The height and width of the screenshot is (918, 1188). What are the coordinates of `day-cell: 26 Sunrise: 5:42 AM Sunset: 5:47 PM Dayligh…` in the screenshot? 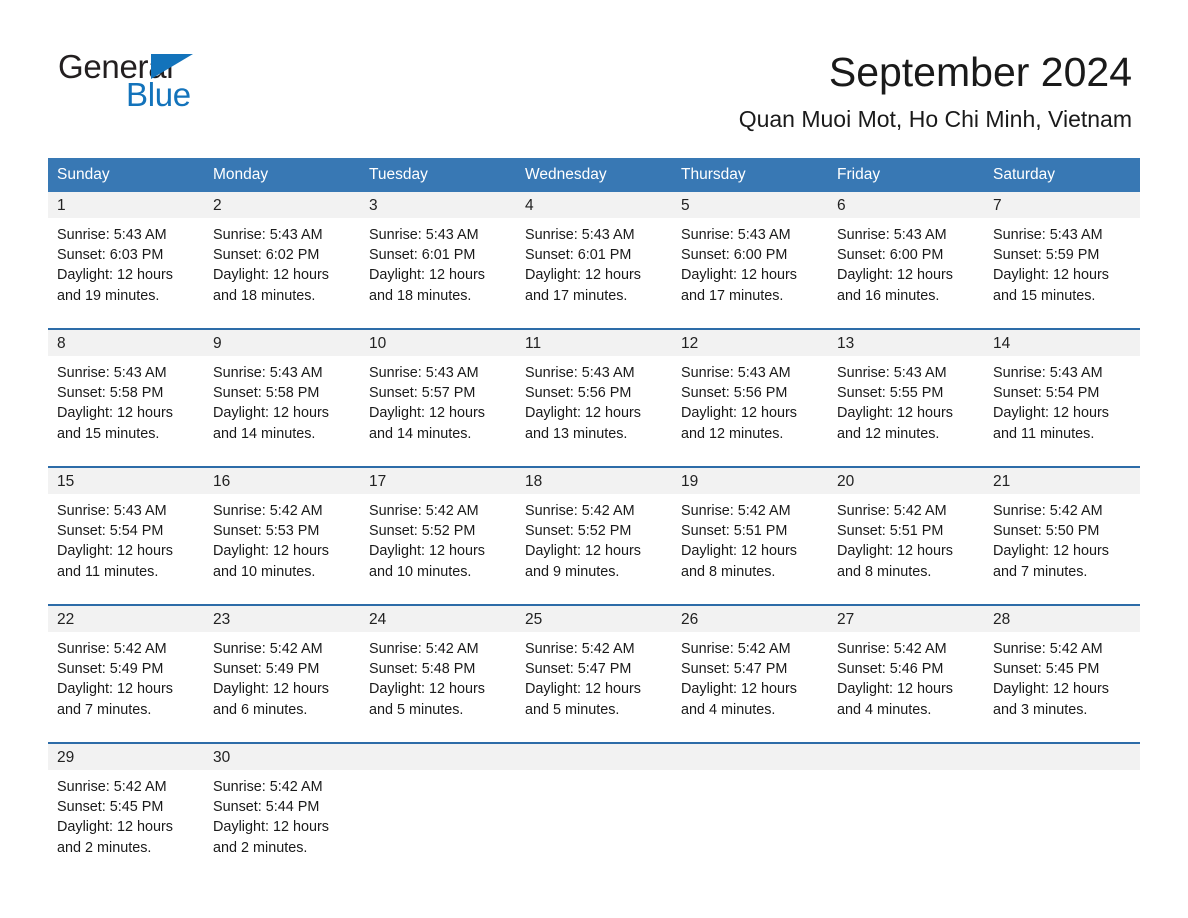 It's located at (750, 665).